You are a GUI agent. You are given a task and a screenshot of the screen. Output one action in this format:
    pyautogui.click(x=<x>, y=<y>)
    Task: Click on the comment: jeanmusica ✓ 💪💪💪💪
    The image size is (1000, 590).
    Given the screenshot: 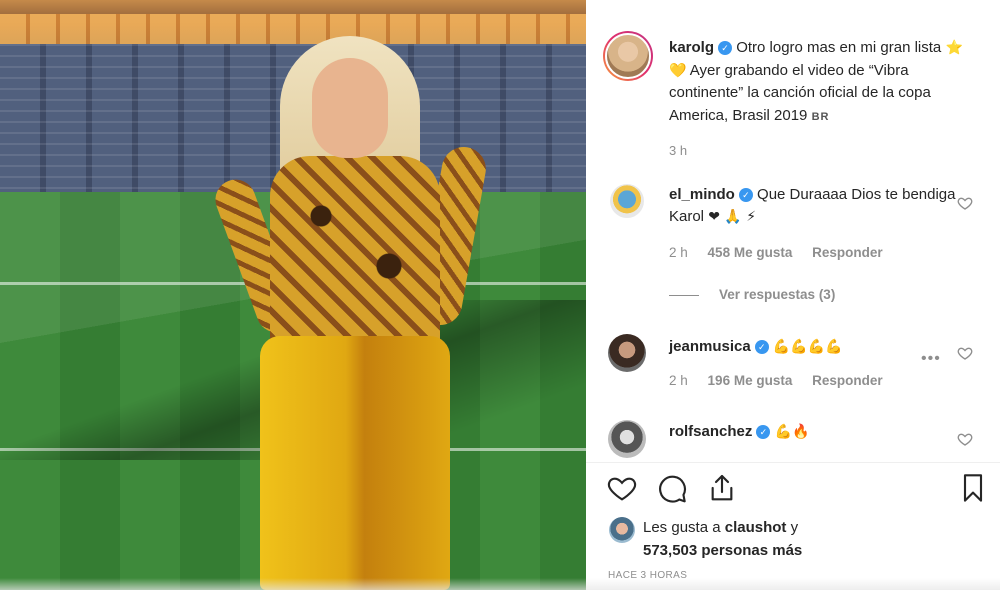 What is the action you would take?
    pyautogui.click(x=814, y=347)
    